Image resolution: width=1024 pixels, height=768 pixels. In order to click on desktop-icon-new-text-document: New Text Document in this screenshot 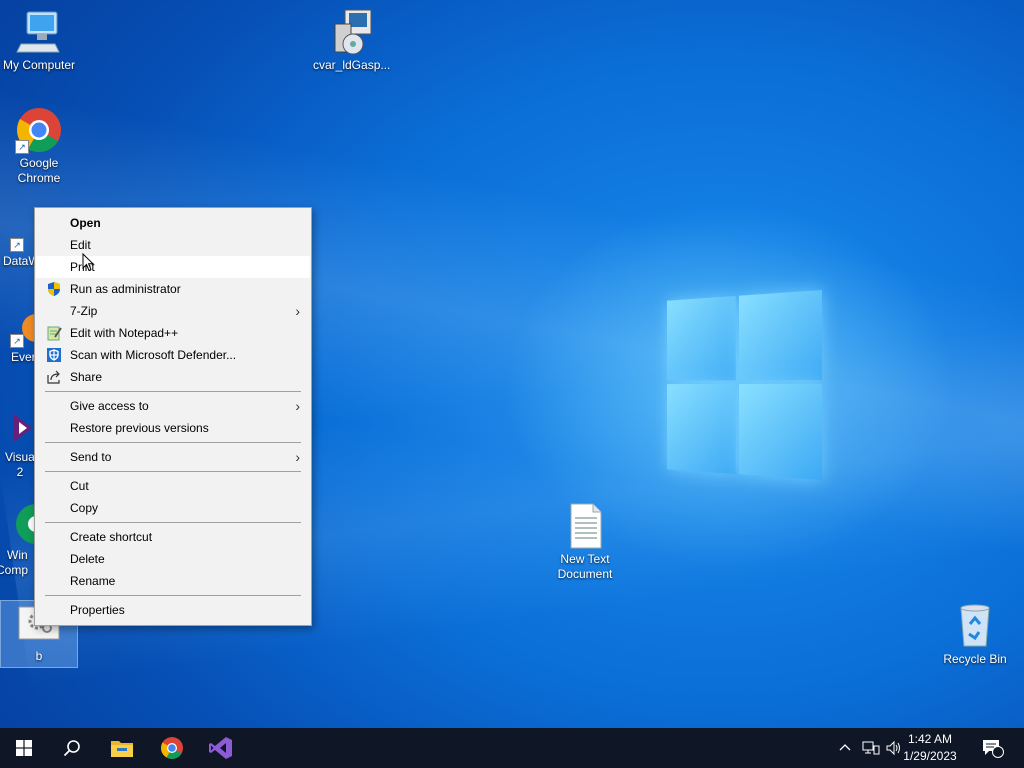, I will do `click(585, 542)`.